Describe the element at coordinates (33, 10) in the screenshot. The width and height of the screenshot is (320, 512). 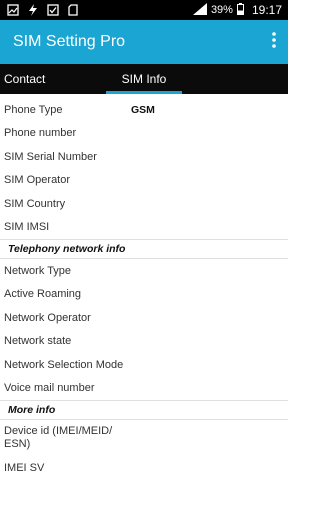
I see `flash-notification-icon` at that location.